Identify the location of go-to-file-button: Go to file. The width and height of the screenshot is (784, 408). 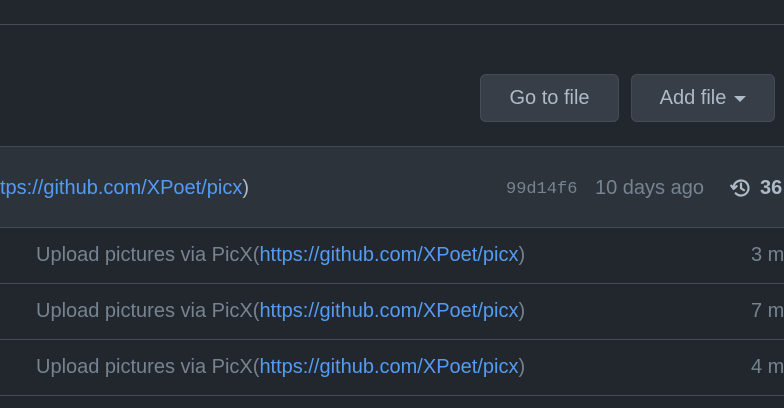
(549, 98).